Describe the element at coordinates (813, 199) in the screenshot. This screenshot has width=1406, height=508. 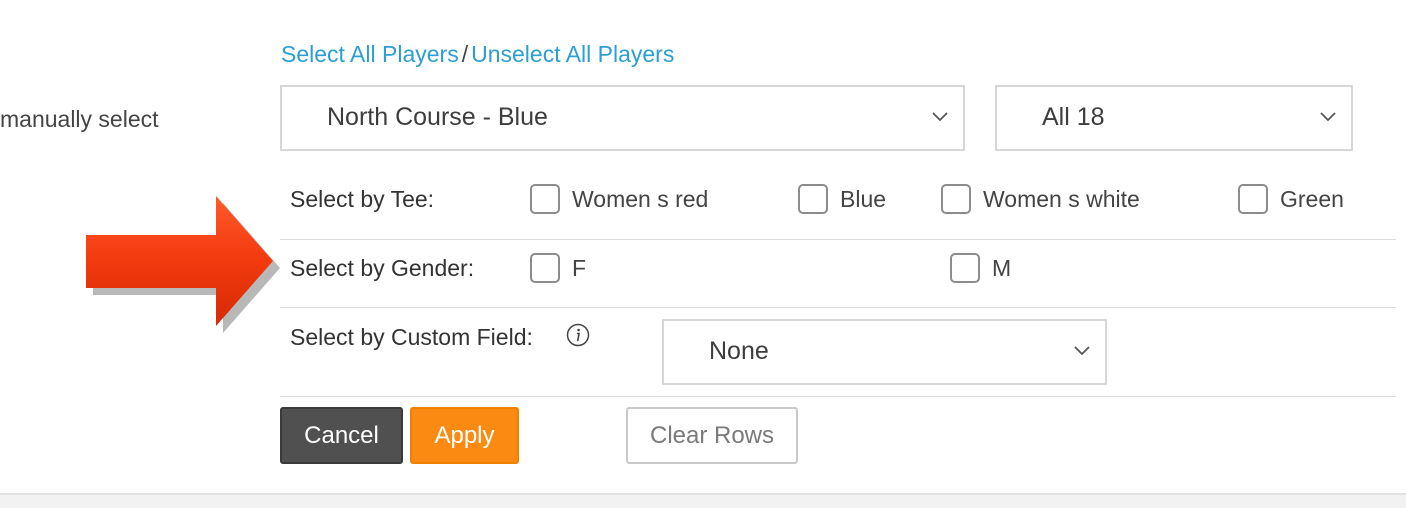
I see `tee-checkbox-blue` at that location.